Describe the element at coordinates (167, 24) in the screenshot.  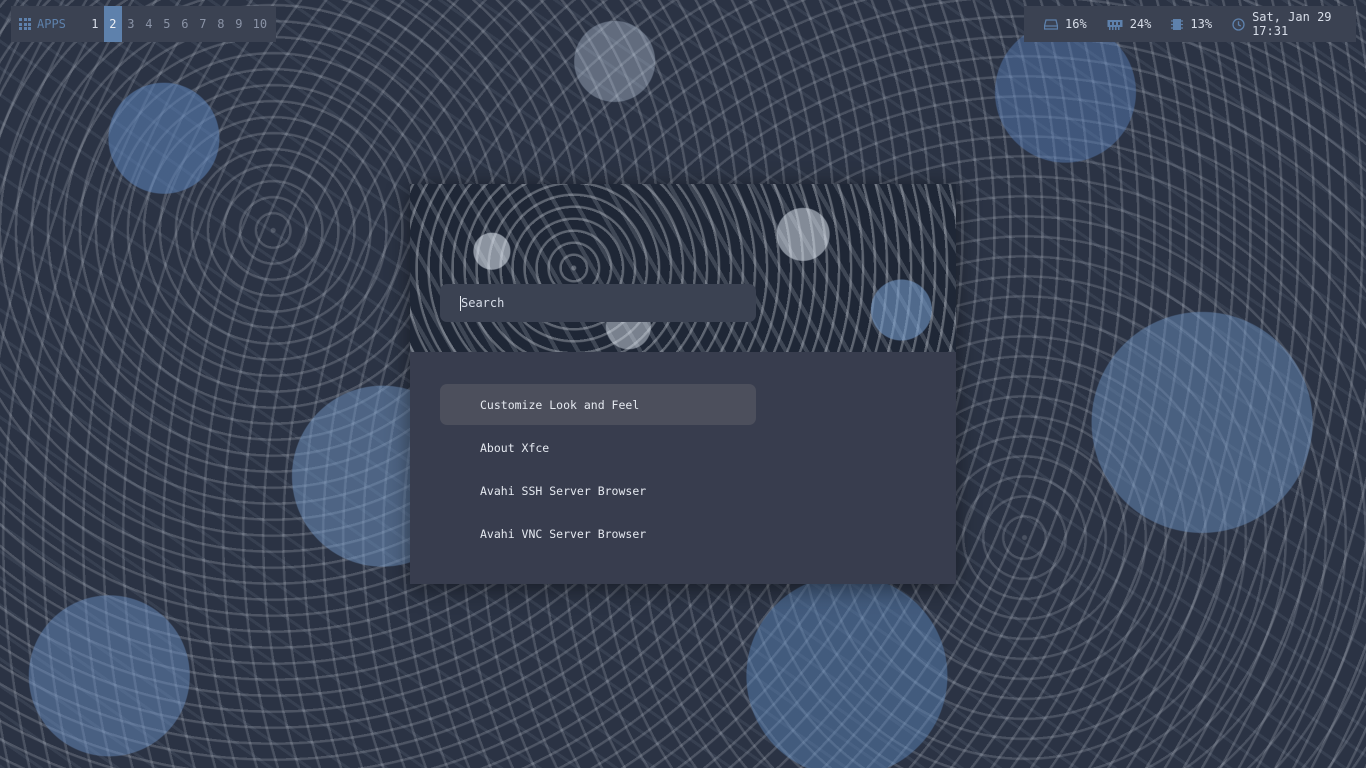
I see `workspace-5: 5` at that location.